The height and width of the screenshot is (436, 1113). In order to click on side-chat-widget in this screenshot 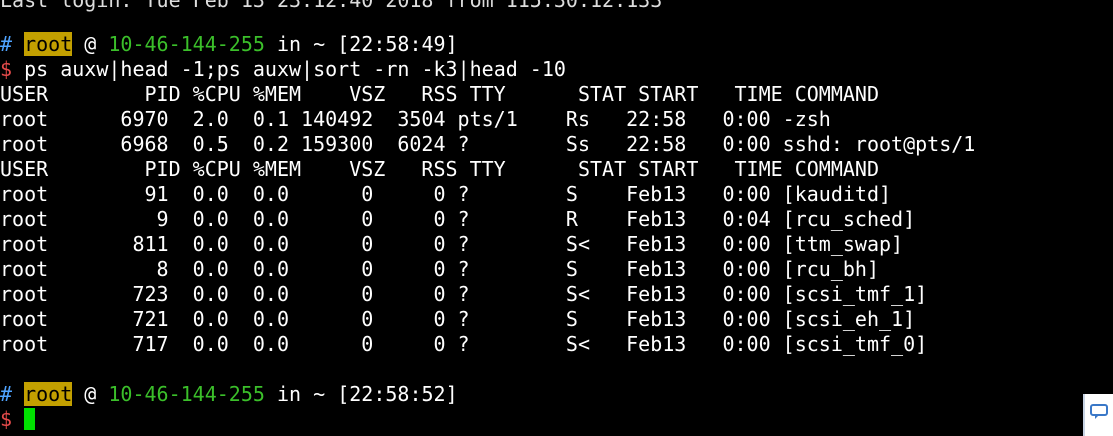, I will do `click(1098, 415)`.